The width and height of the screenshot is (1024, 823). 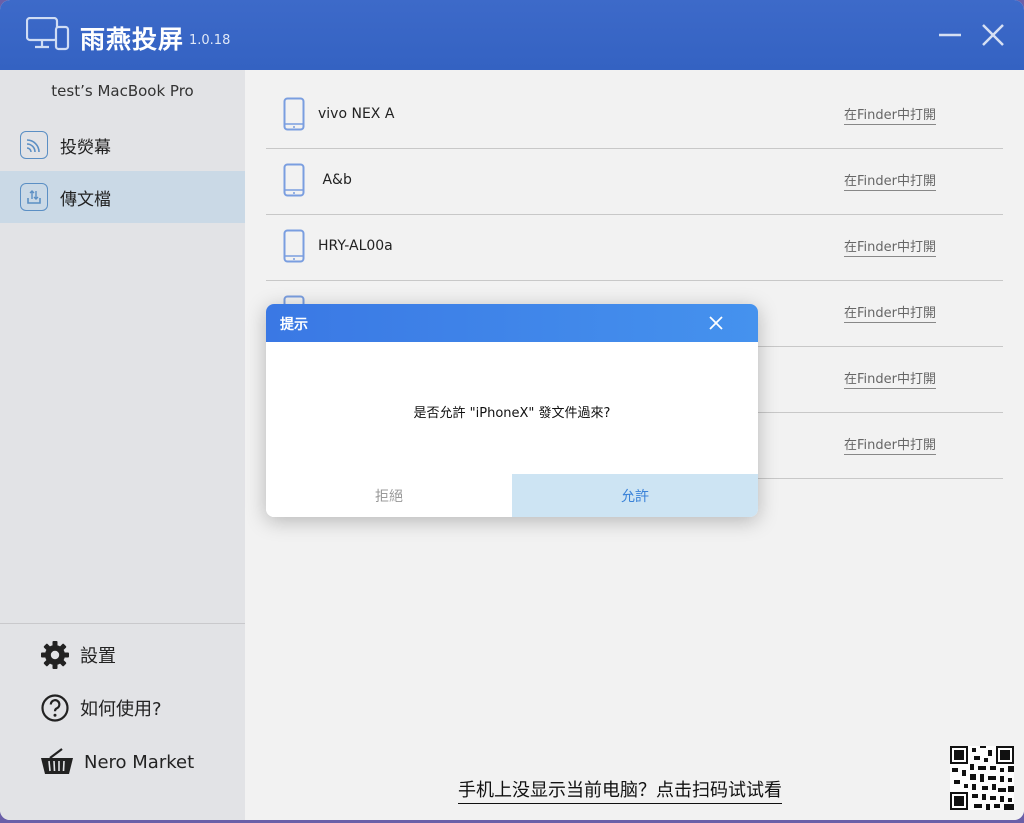 I want to click on reject-button: 拒絕, so click(x=389, y=495).